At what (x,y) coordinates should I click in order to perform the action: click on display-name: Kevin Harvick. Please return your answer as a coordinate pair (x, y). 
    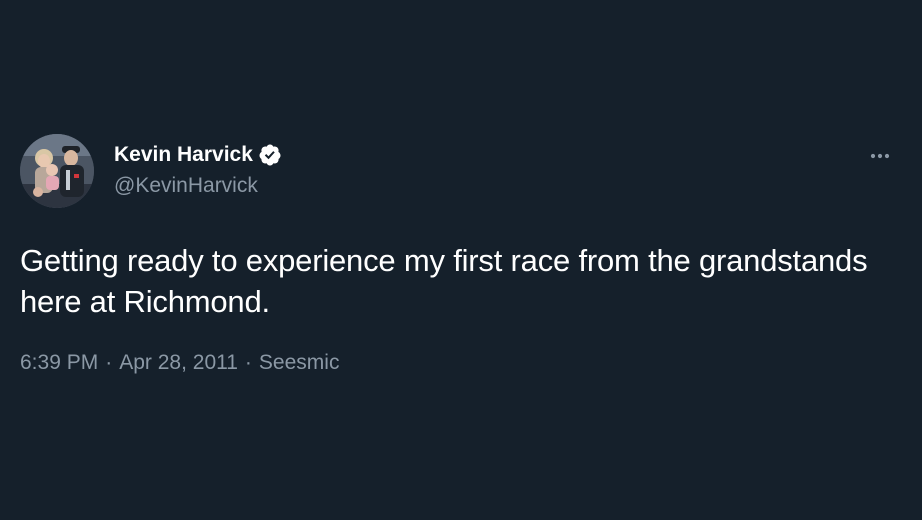
    Looking at the image, I should click on (183, 155).